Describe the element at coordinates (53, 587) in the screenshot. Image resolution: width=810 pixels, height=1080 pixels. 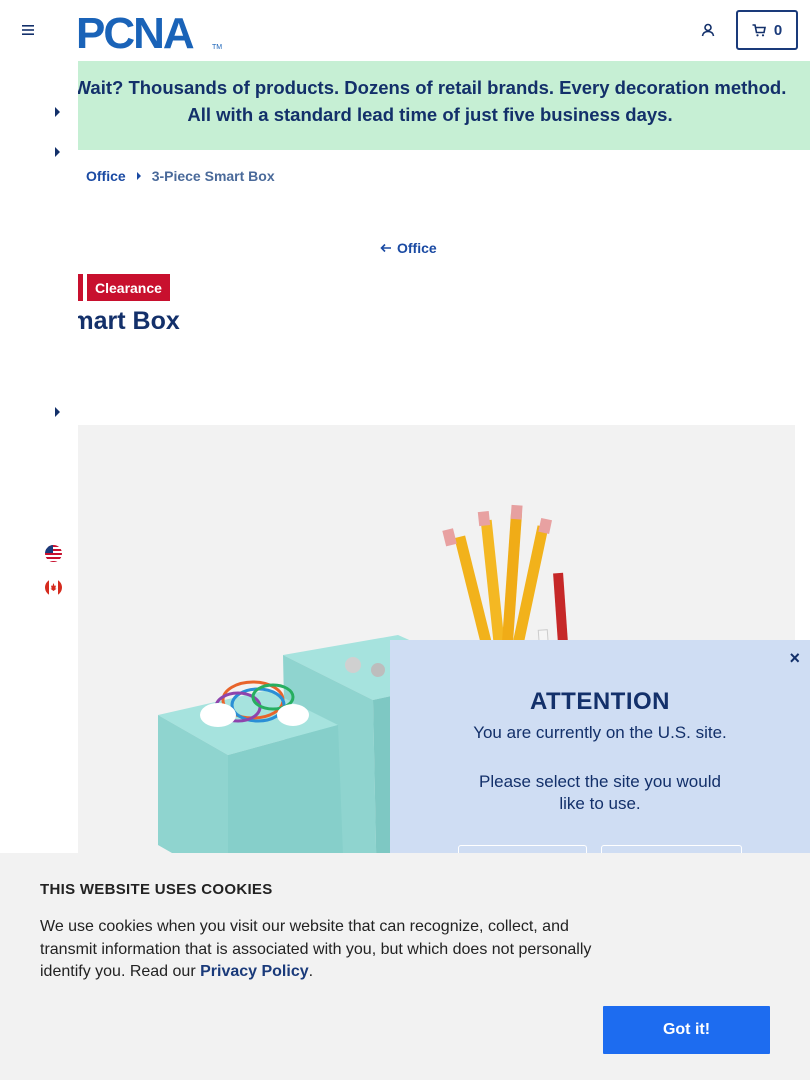
I see `canada-flag-icon` at that location.